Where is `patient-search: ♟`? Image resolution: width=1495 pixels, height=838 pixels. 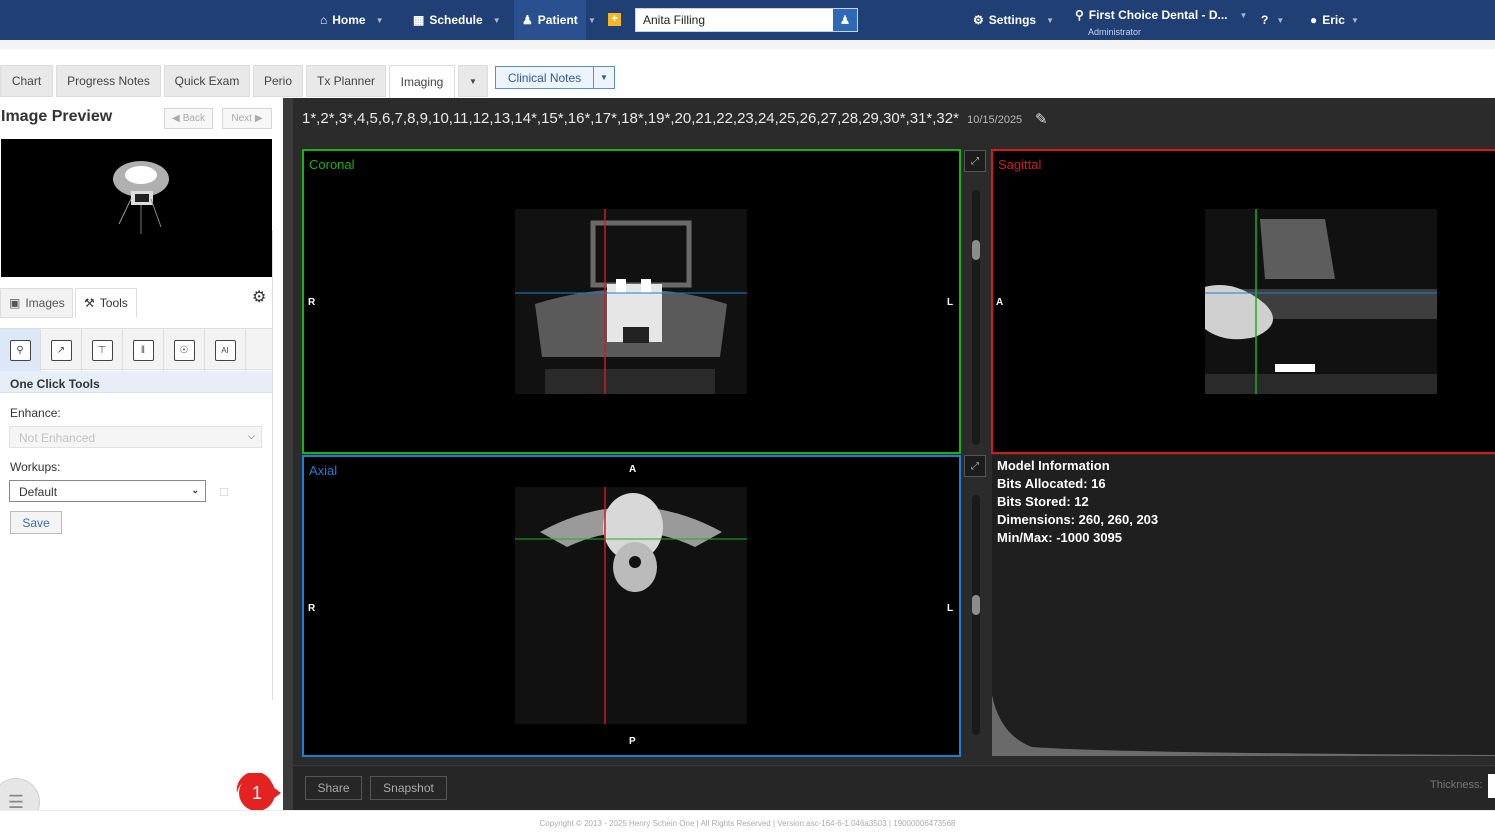
patient-search: ♟ is located at coordinates (746, 20).